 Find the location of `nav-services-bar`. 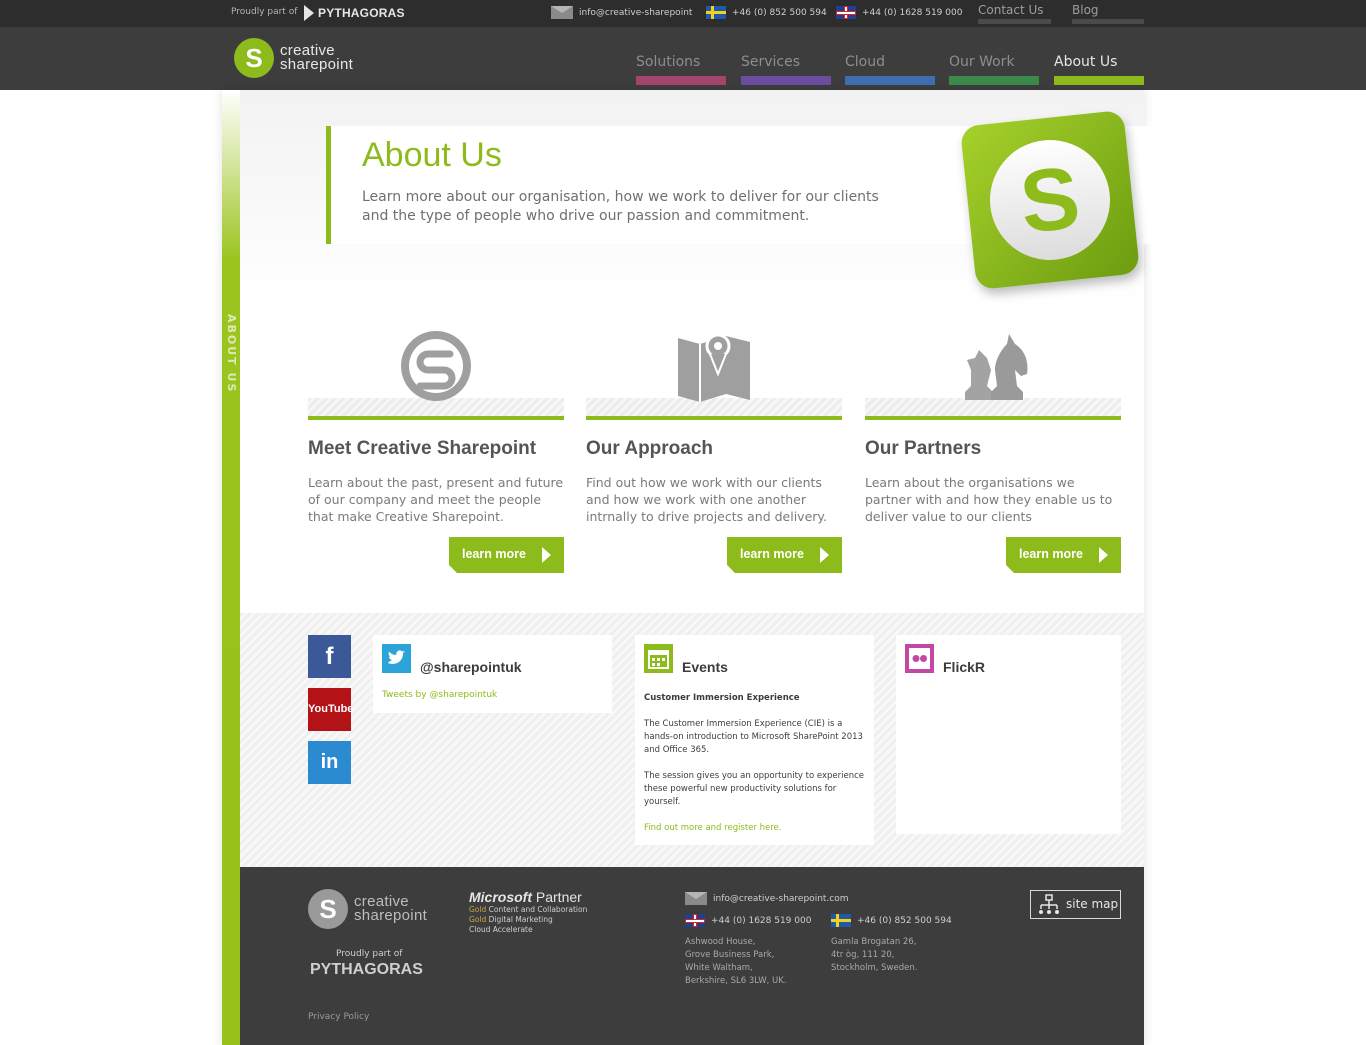

nav-services-bar is located at coordinates (786, 80).